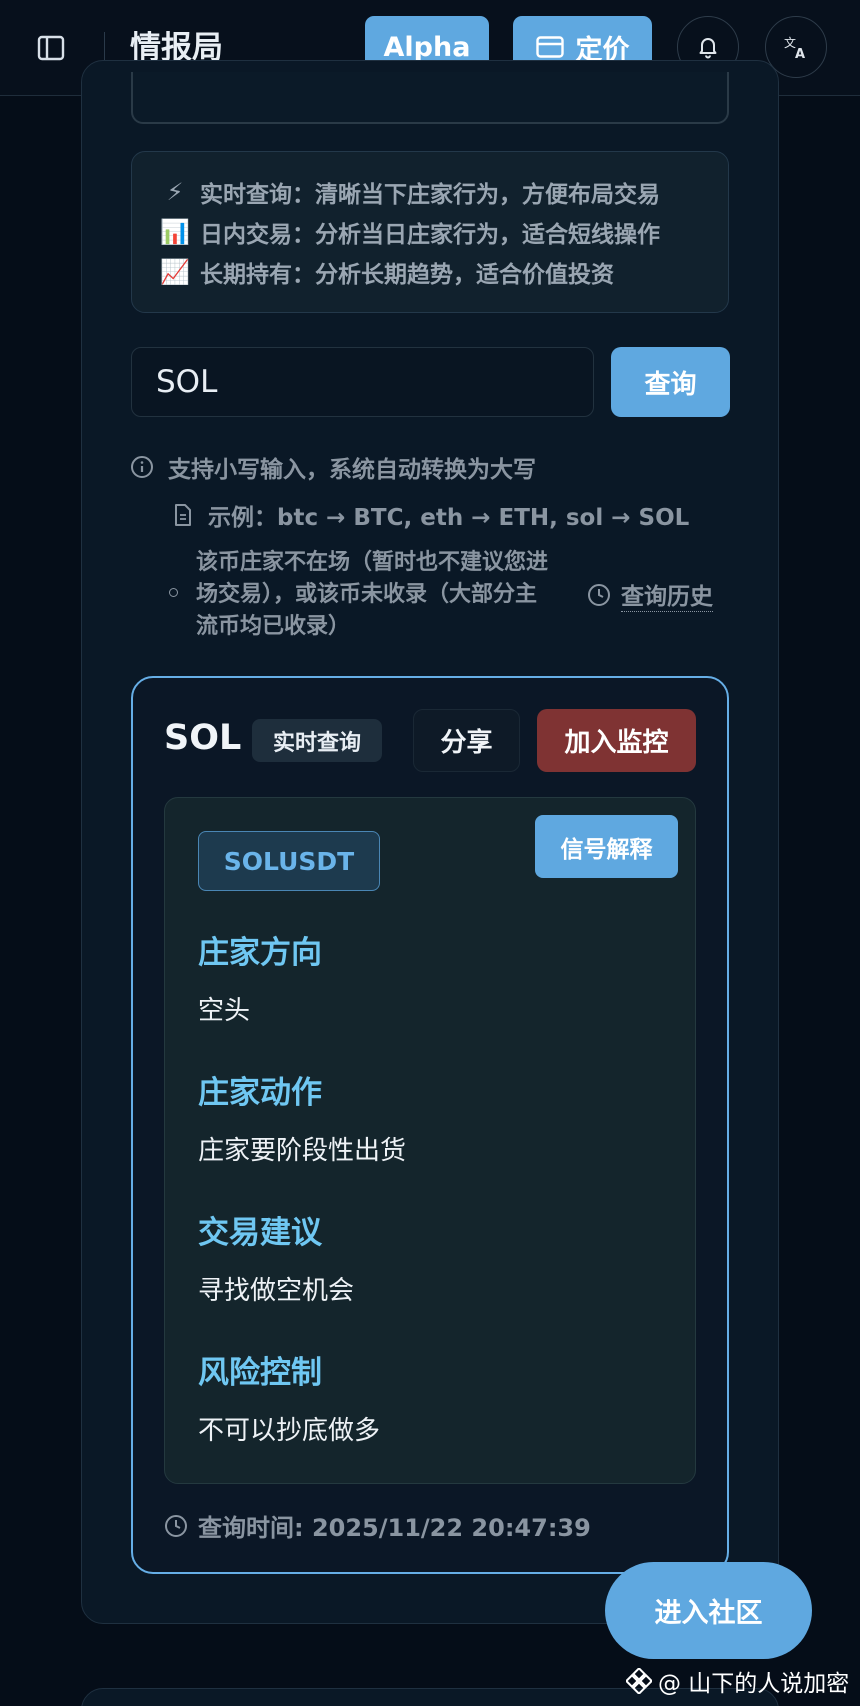 The width and height of the screenshot is (860, 1706). I want to click on query-time-text: 查询时间: 2025/11/22 20:47:39, so click(394, 1528).